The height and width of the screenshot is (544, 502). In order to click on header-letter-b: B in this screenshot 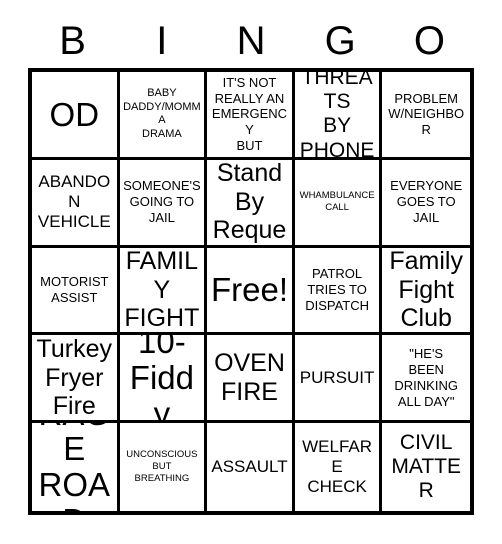, I will do `click(72, 41)`.